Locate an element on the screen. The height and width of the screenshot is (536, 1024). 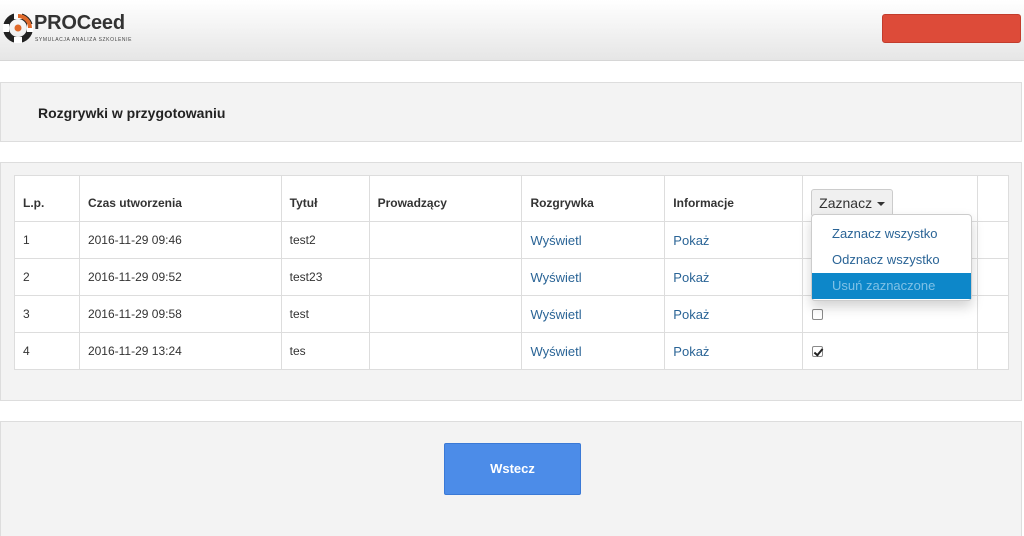
cell-created: 2016-11-29 09:52 is located at coordinates (180, 277).